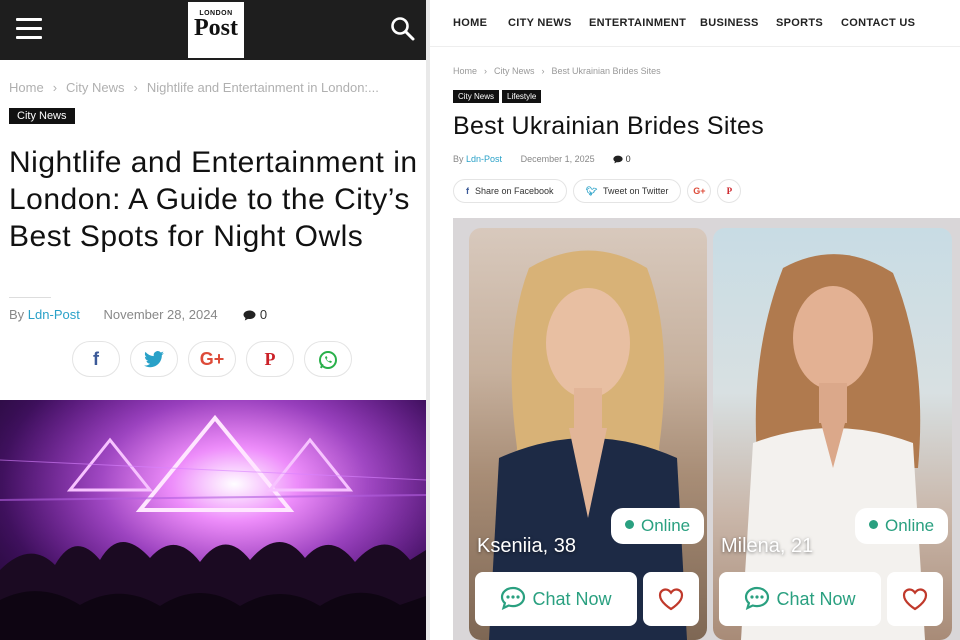  What do you see at coordinates (637, 23) in the screenshot?
I see `nav-entertainment: ENTERTAINMENT` at bounding box center [637, 23].